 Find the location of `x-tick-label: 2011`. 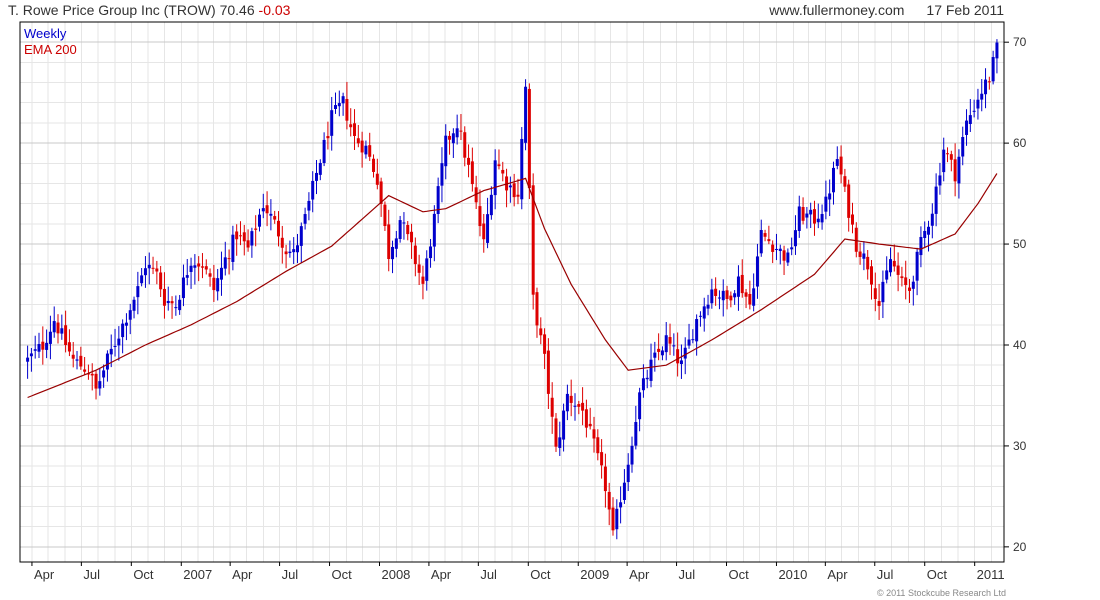

x-tick-label: 2011 is located at coordinates (991, 574).